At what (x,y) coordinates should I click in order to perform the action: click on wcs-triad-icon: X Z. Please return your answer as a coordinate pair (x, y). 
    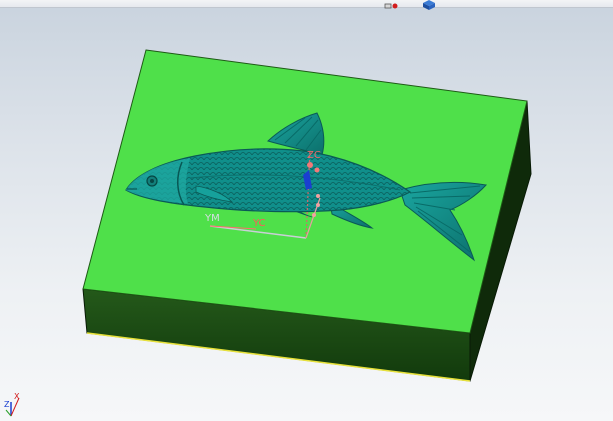
    Looking at the image, I should click on (12, 404).